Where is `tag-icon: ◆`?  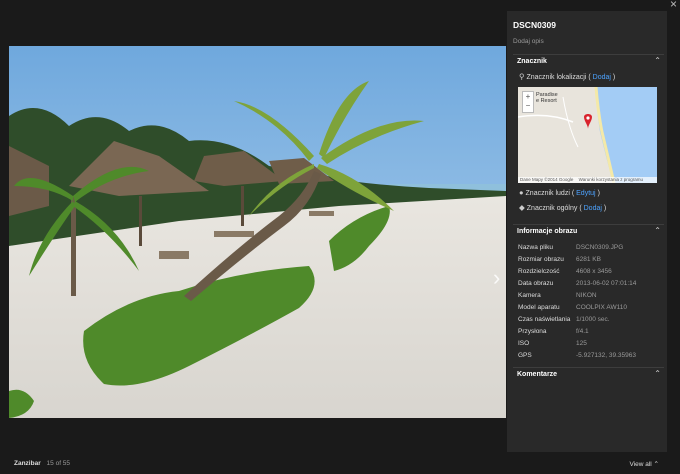 tag-icon: ◆ is located at coordinates (522, 207).